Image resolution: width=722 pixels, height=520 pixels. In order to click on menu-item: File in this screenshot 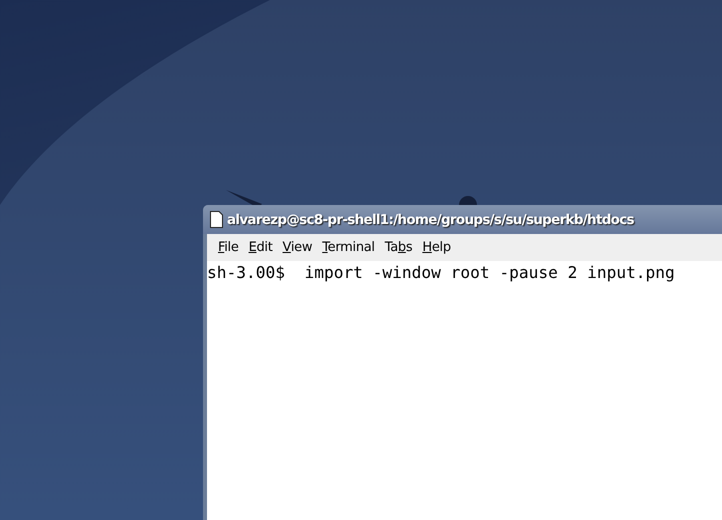, I will do `click(228, 247)`.